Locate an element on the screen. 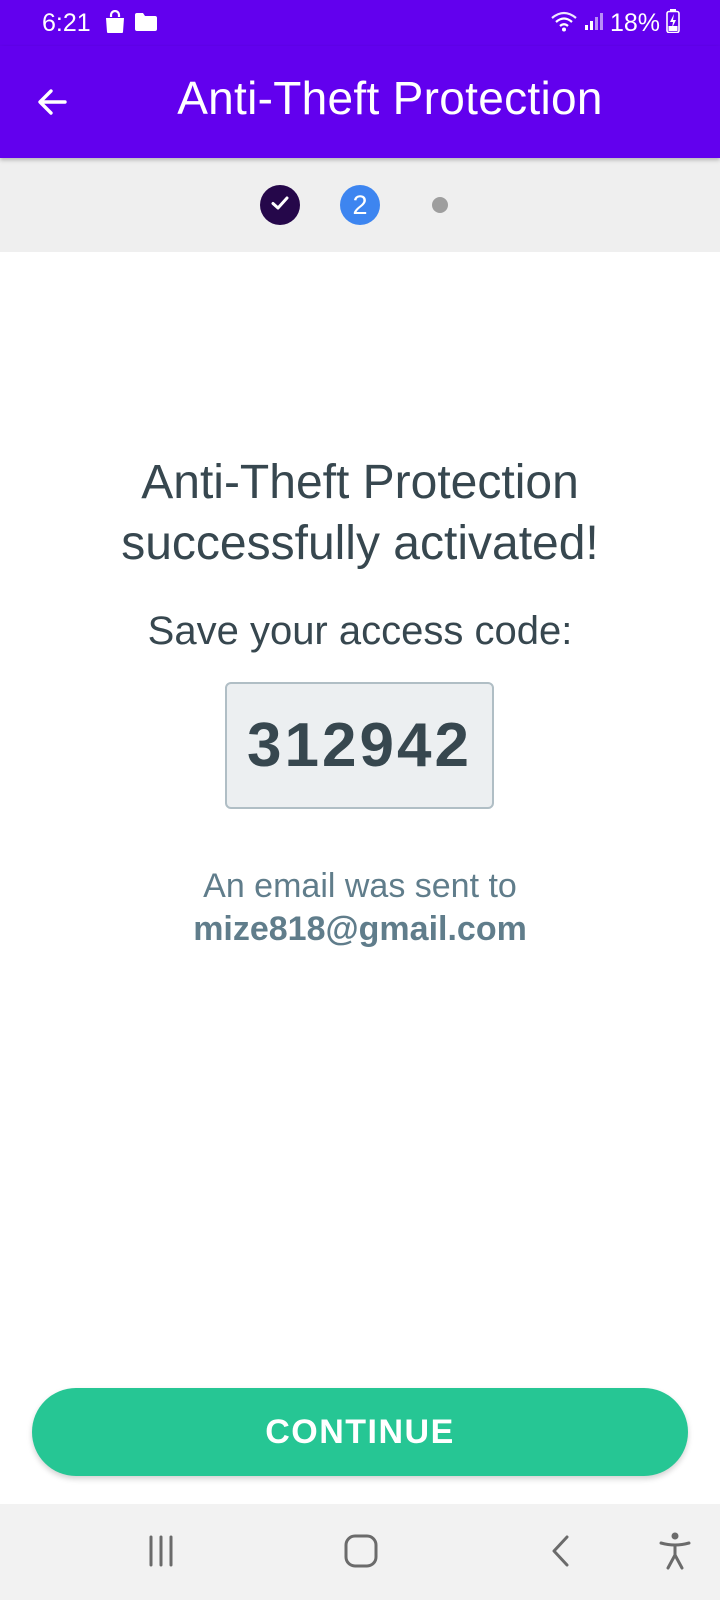 Image resolution: width=720 pixels, height=1600 pixels. home-icon is located at coordinates (361, 1553).